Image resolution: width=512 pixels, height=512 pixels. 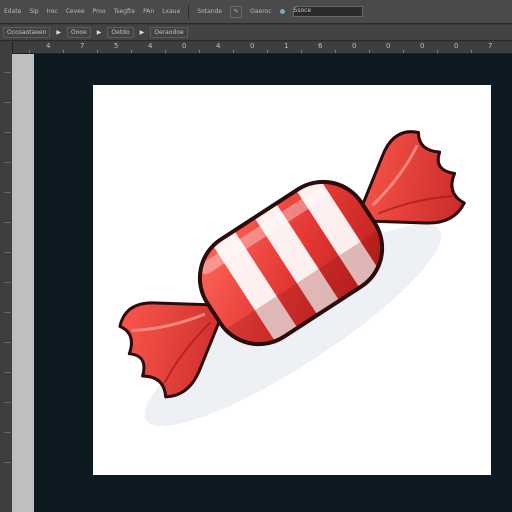 I want to click on play-icon-3: ▶, so click(x=142, y=32).